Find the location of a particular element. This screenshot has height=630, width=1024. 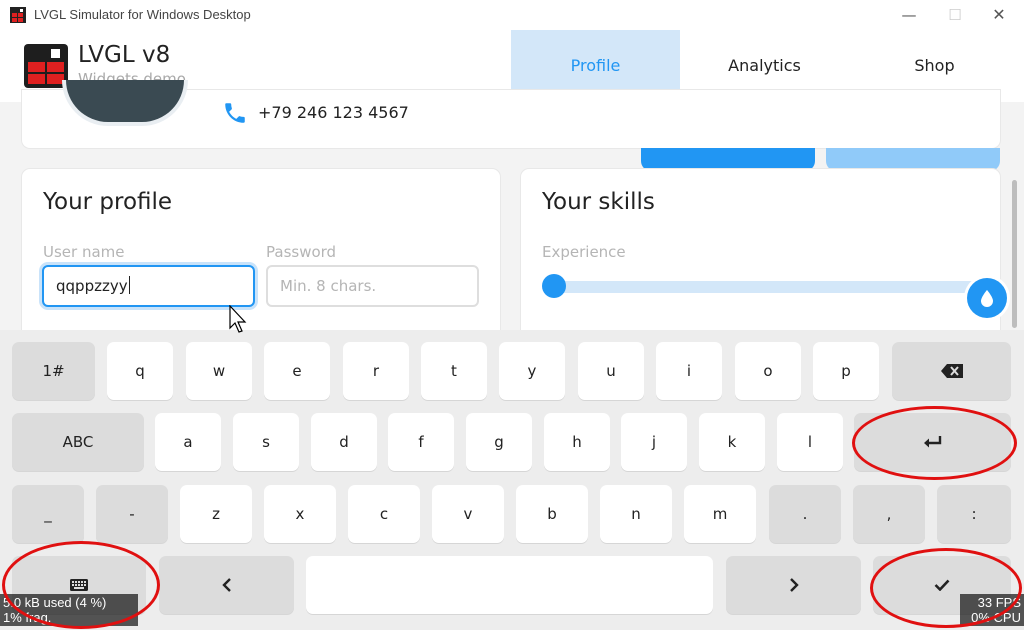

key-cursor-right is located at coordinates (793, 585).